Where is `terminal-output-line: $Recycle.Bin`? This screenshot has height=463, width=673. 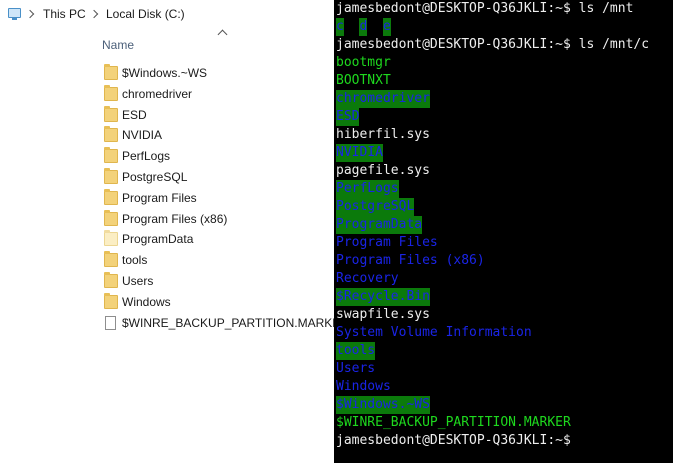 terminal-output-line: $Recycle.Bin is located at coordinates (383, 297).